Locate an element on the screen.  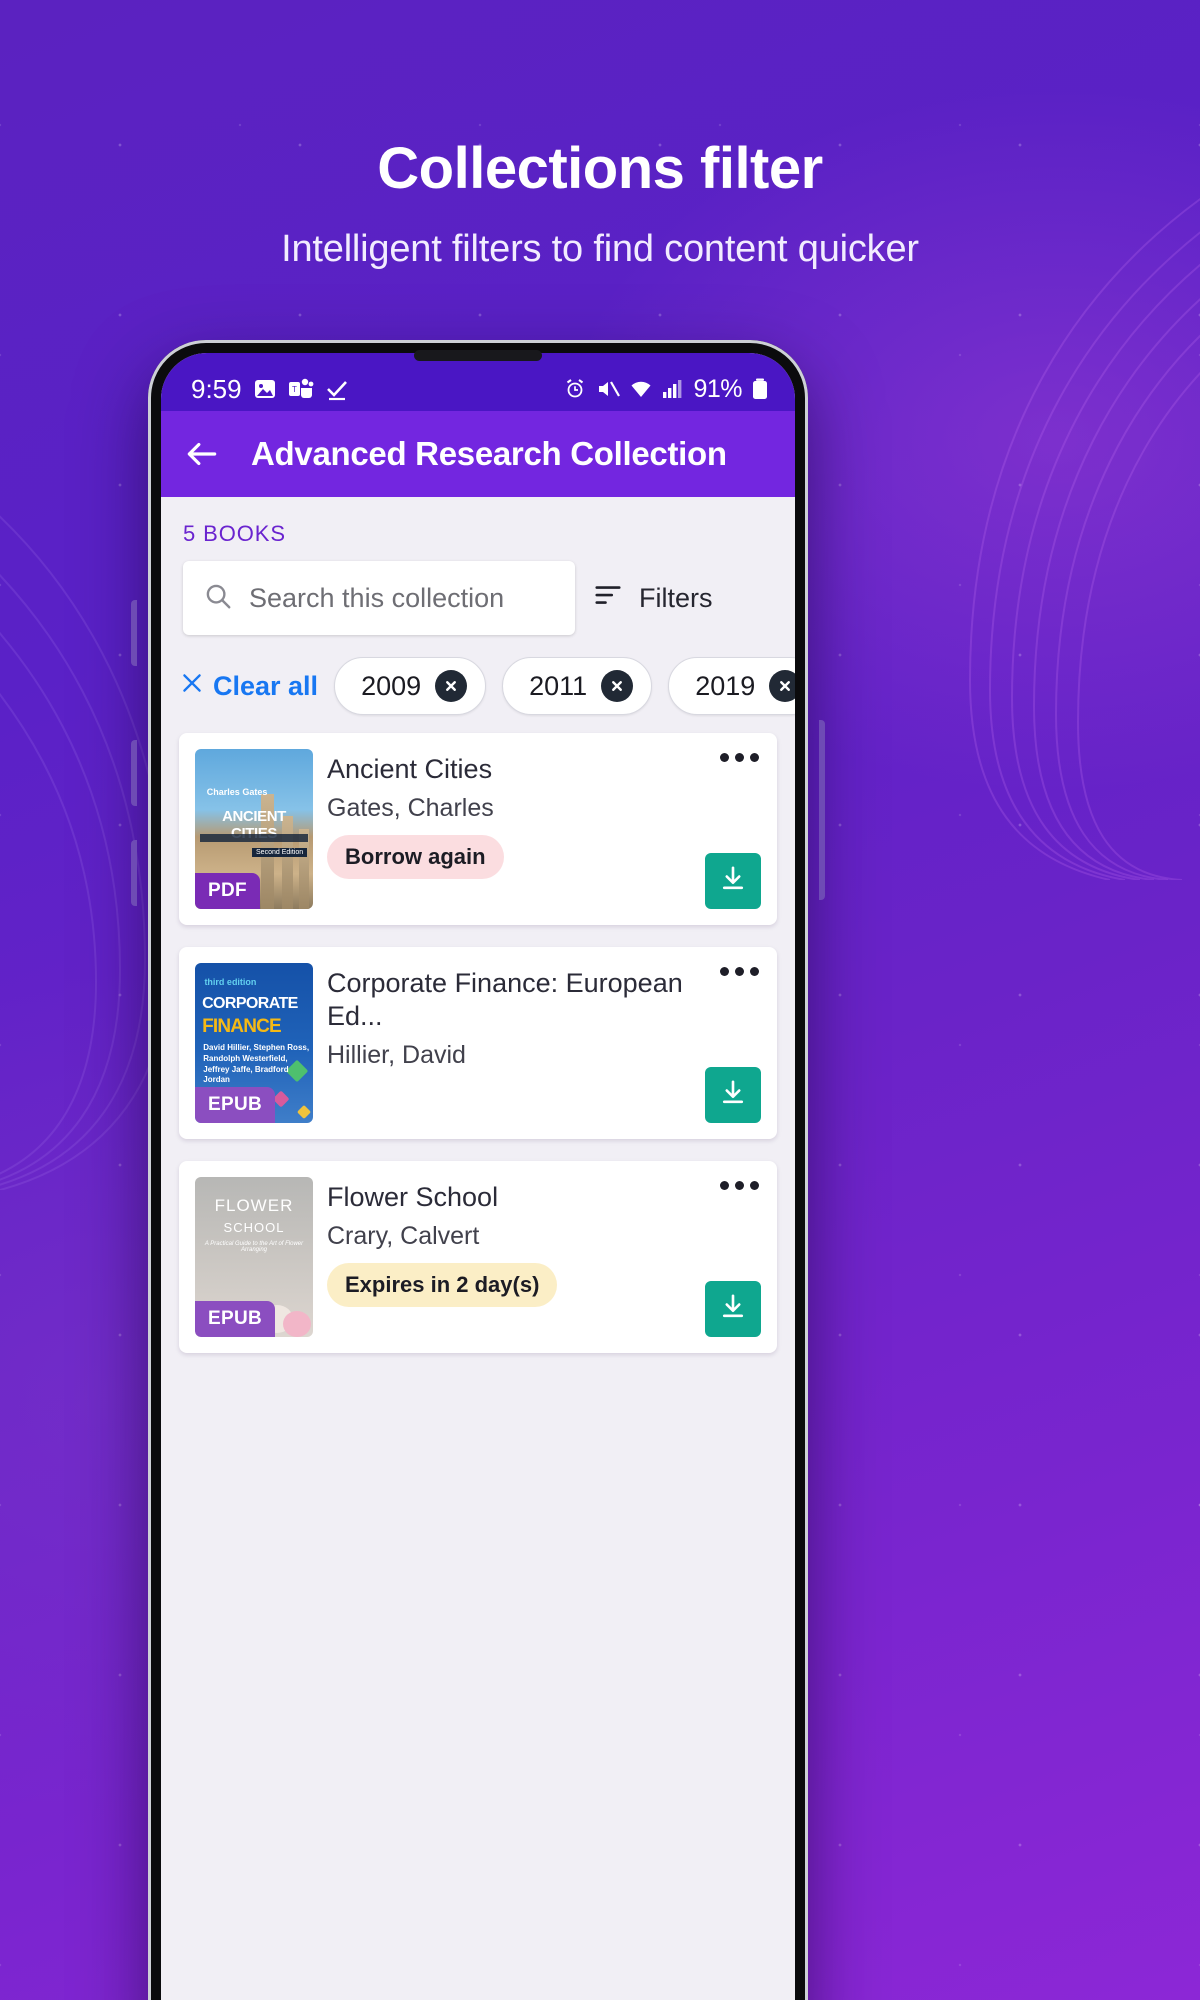
chip-label: 2011 is located at coordinates (558, 685).